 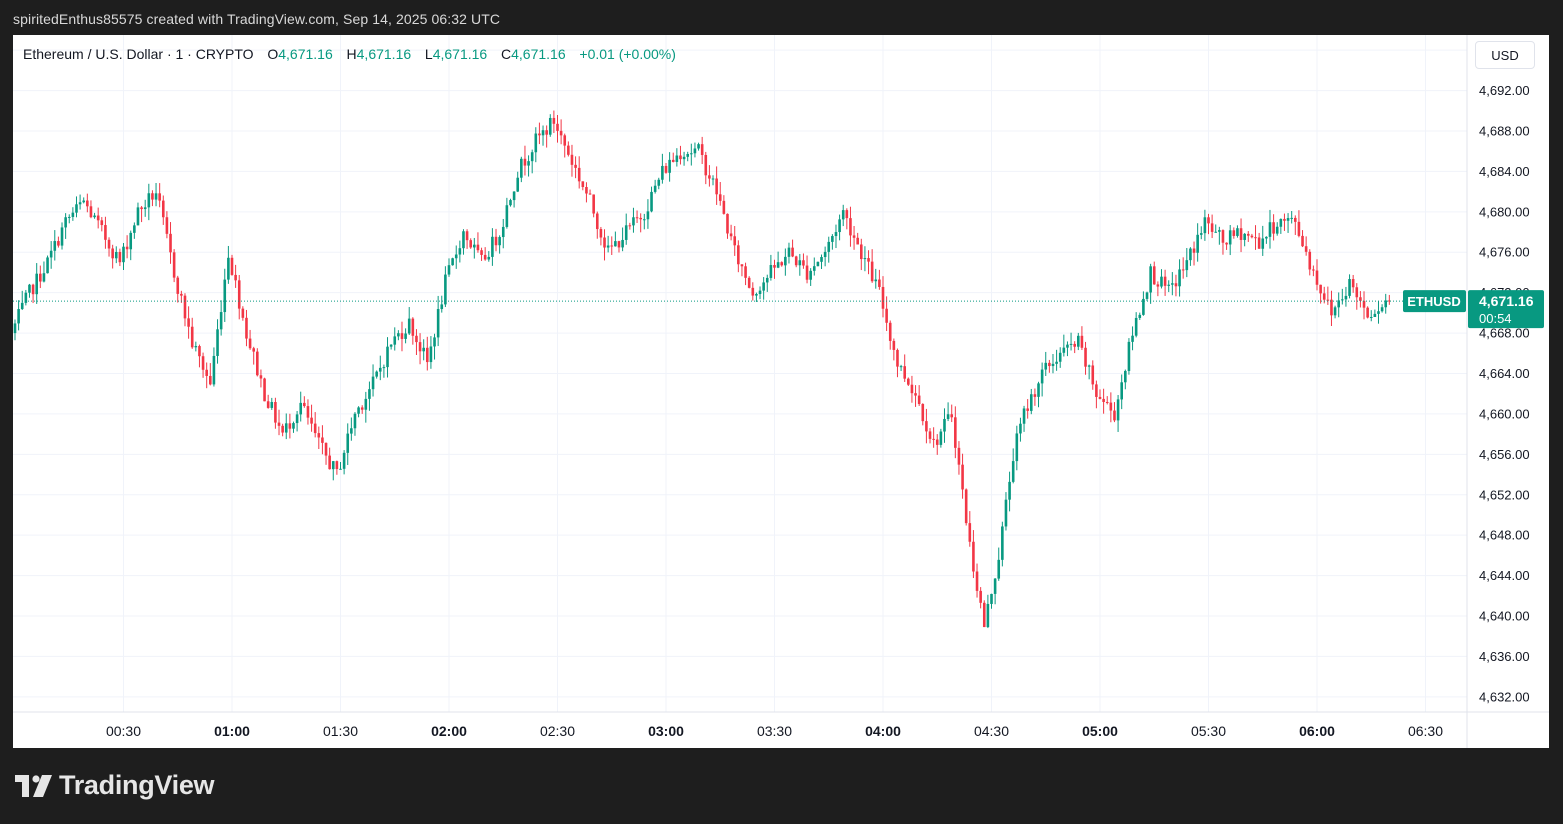 What do you see at coordinates (1505, 55) in the screenshot?
I see `currency-selector: USD` at bounding box center [1505, 55].